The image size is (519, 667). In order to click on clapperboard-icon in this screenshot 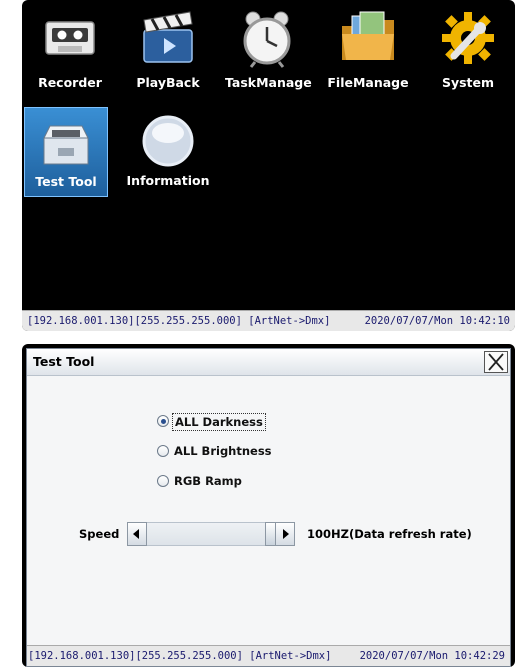, I will do `click(168, 37)`.